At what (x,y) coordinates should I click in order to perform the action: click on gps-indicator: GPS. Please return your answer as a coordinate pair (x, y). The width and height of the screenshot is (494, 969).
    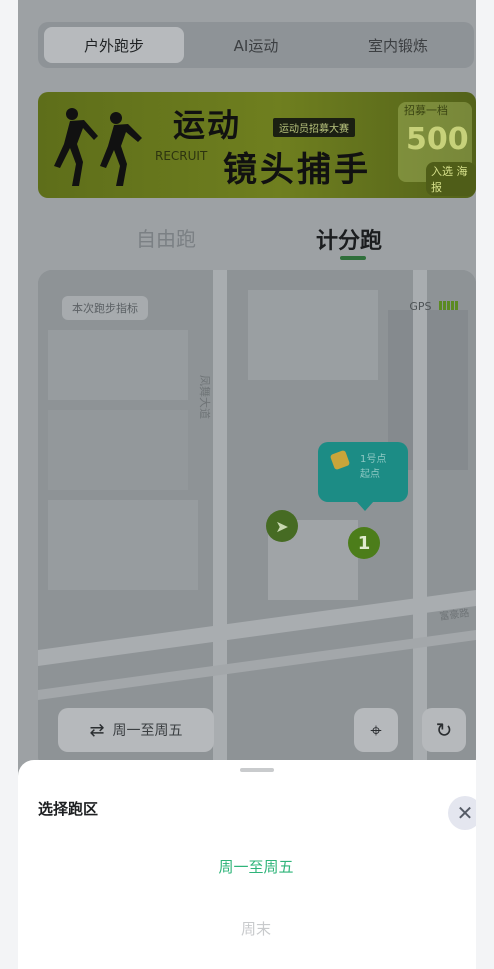
    Looking at the image, I should click on (433, 306).